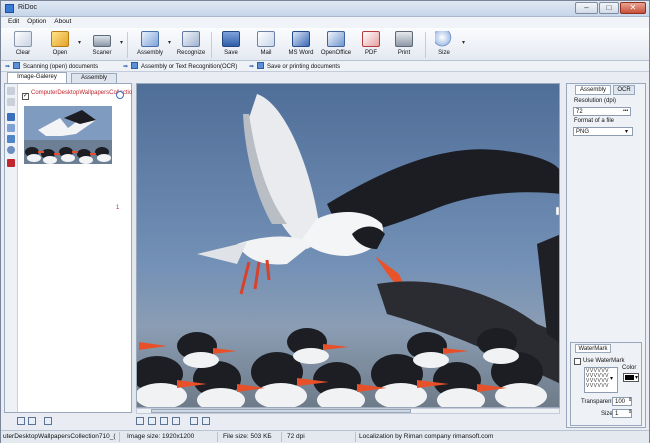 The image size is (650, 443). Describe the element at coordinates (32, 421) in the screenshot. I see `uncheck-all-icon` at that location.